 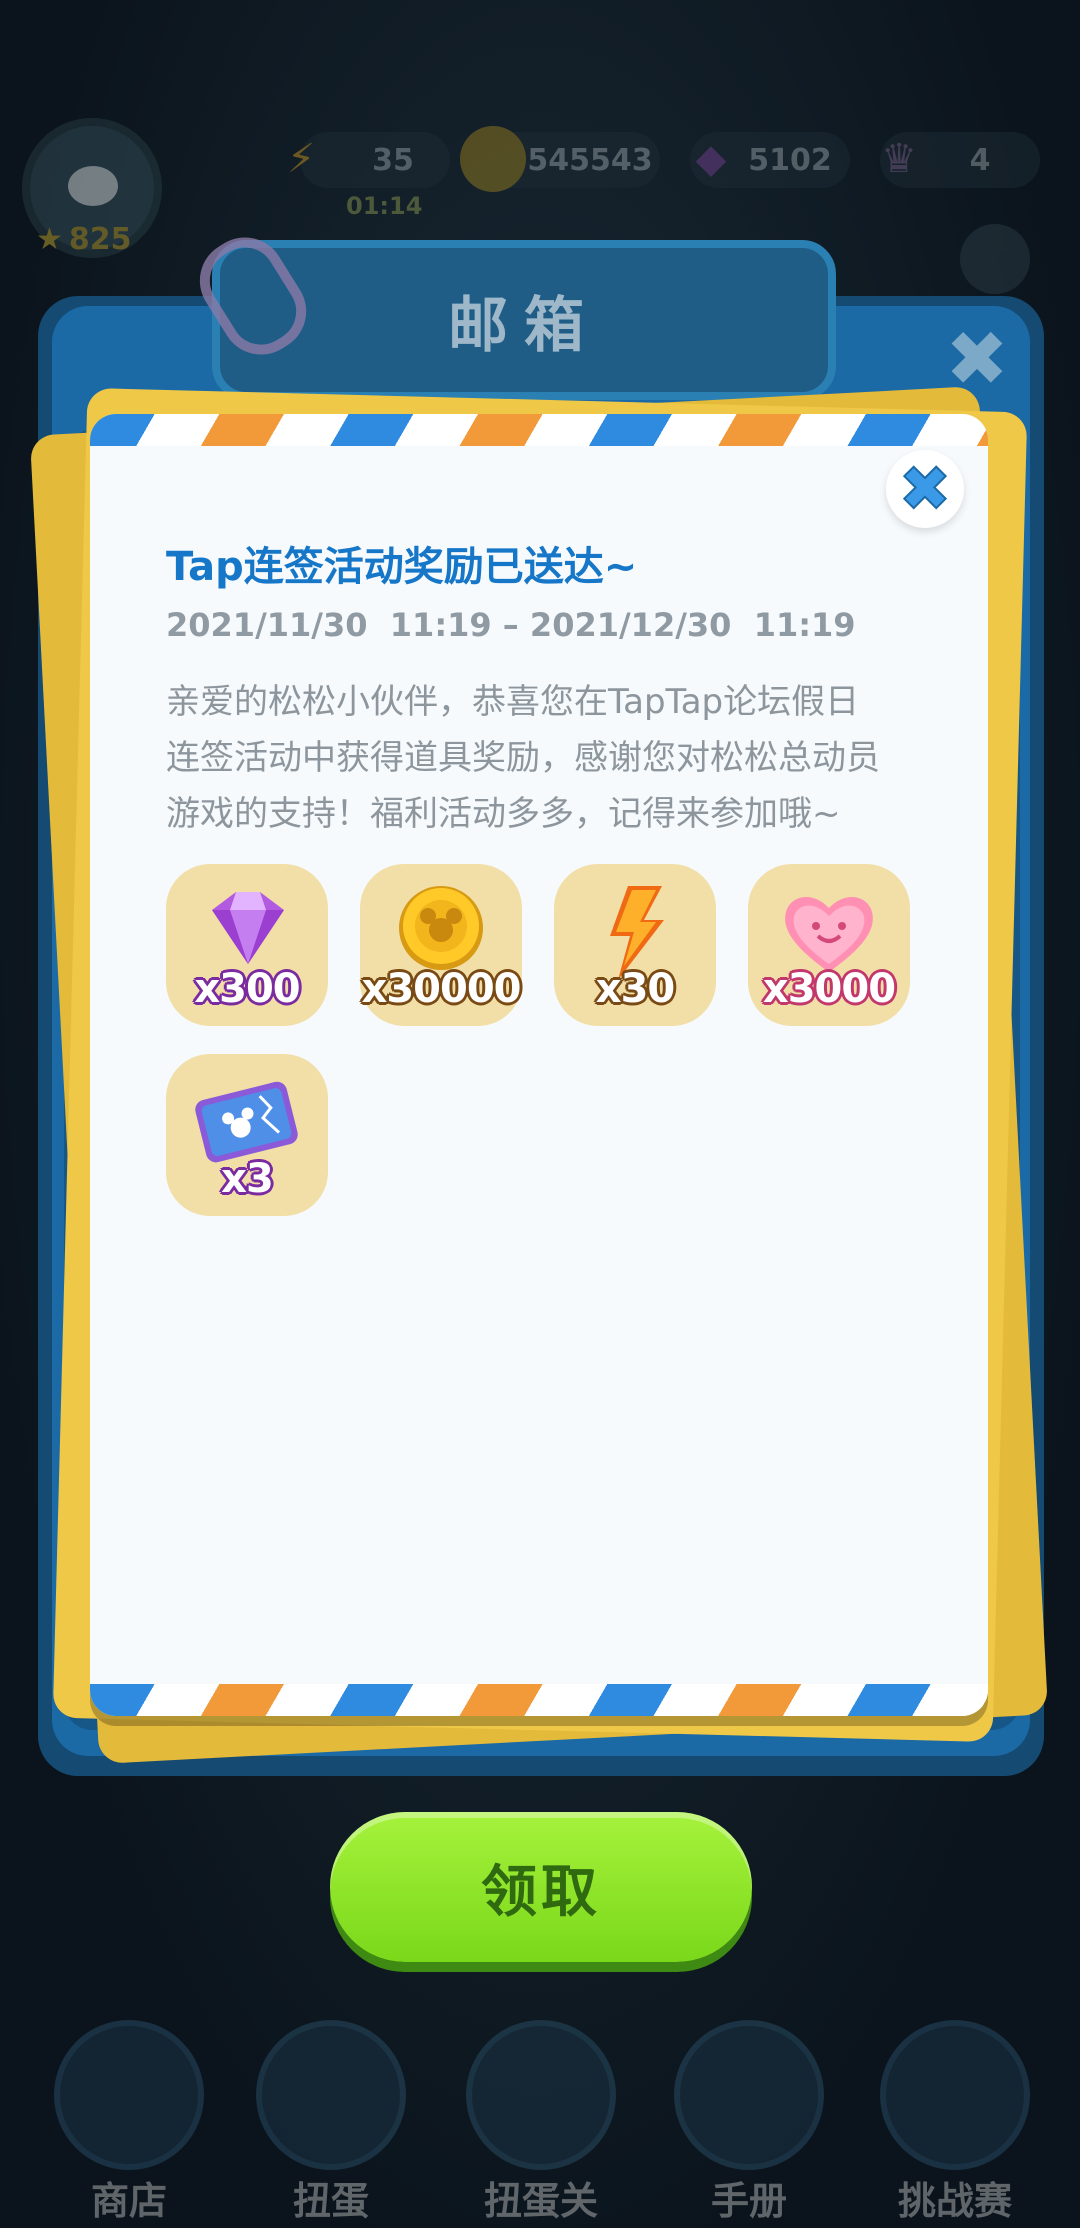 What do you see at coordinates (247, 989) in the screenshot?
I see `reward-quantity: x300` at bounding box center [247, 989].